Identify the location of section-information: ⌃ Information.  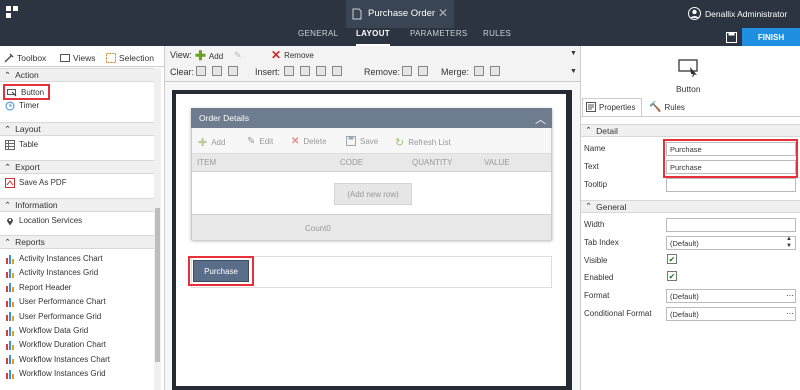
(77, 205).